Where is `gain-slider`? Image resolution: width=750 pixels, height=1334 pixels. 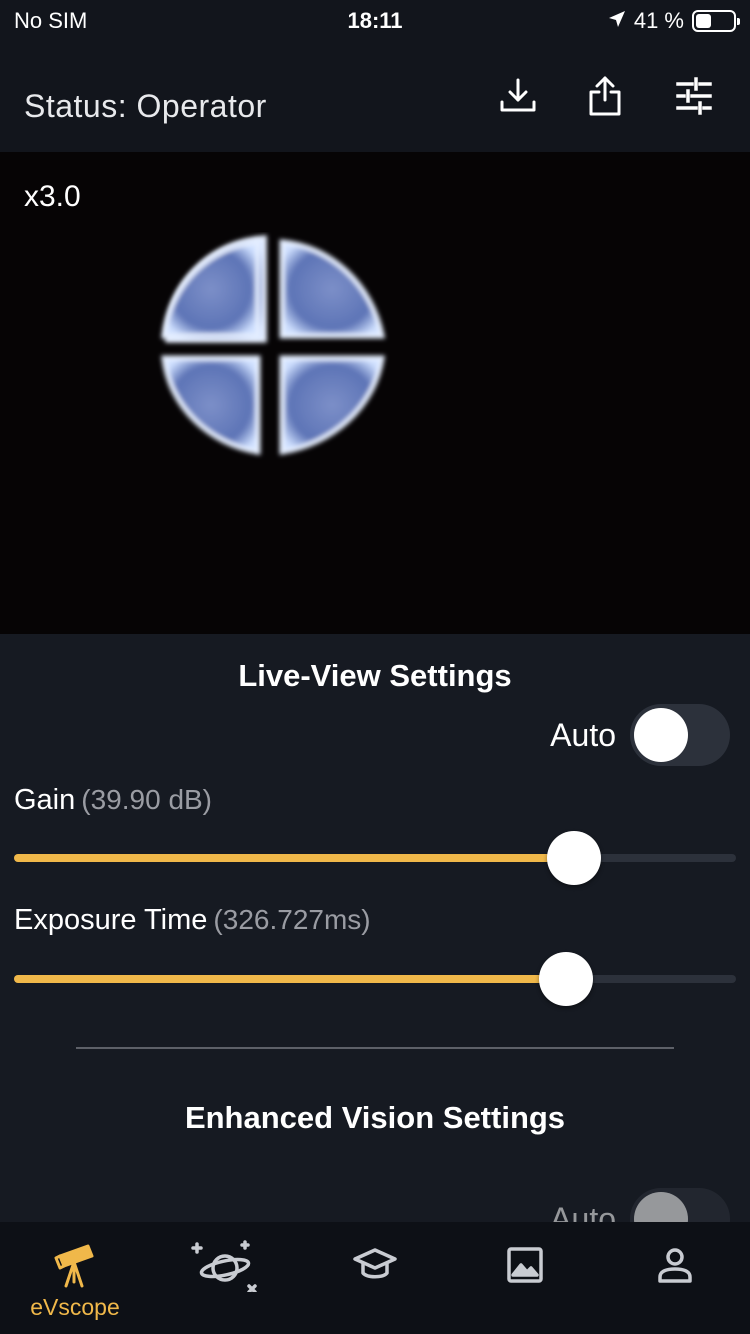
gain-slider is located at coordinates (375, 858).